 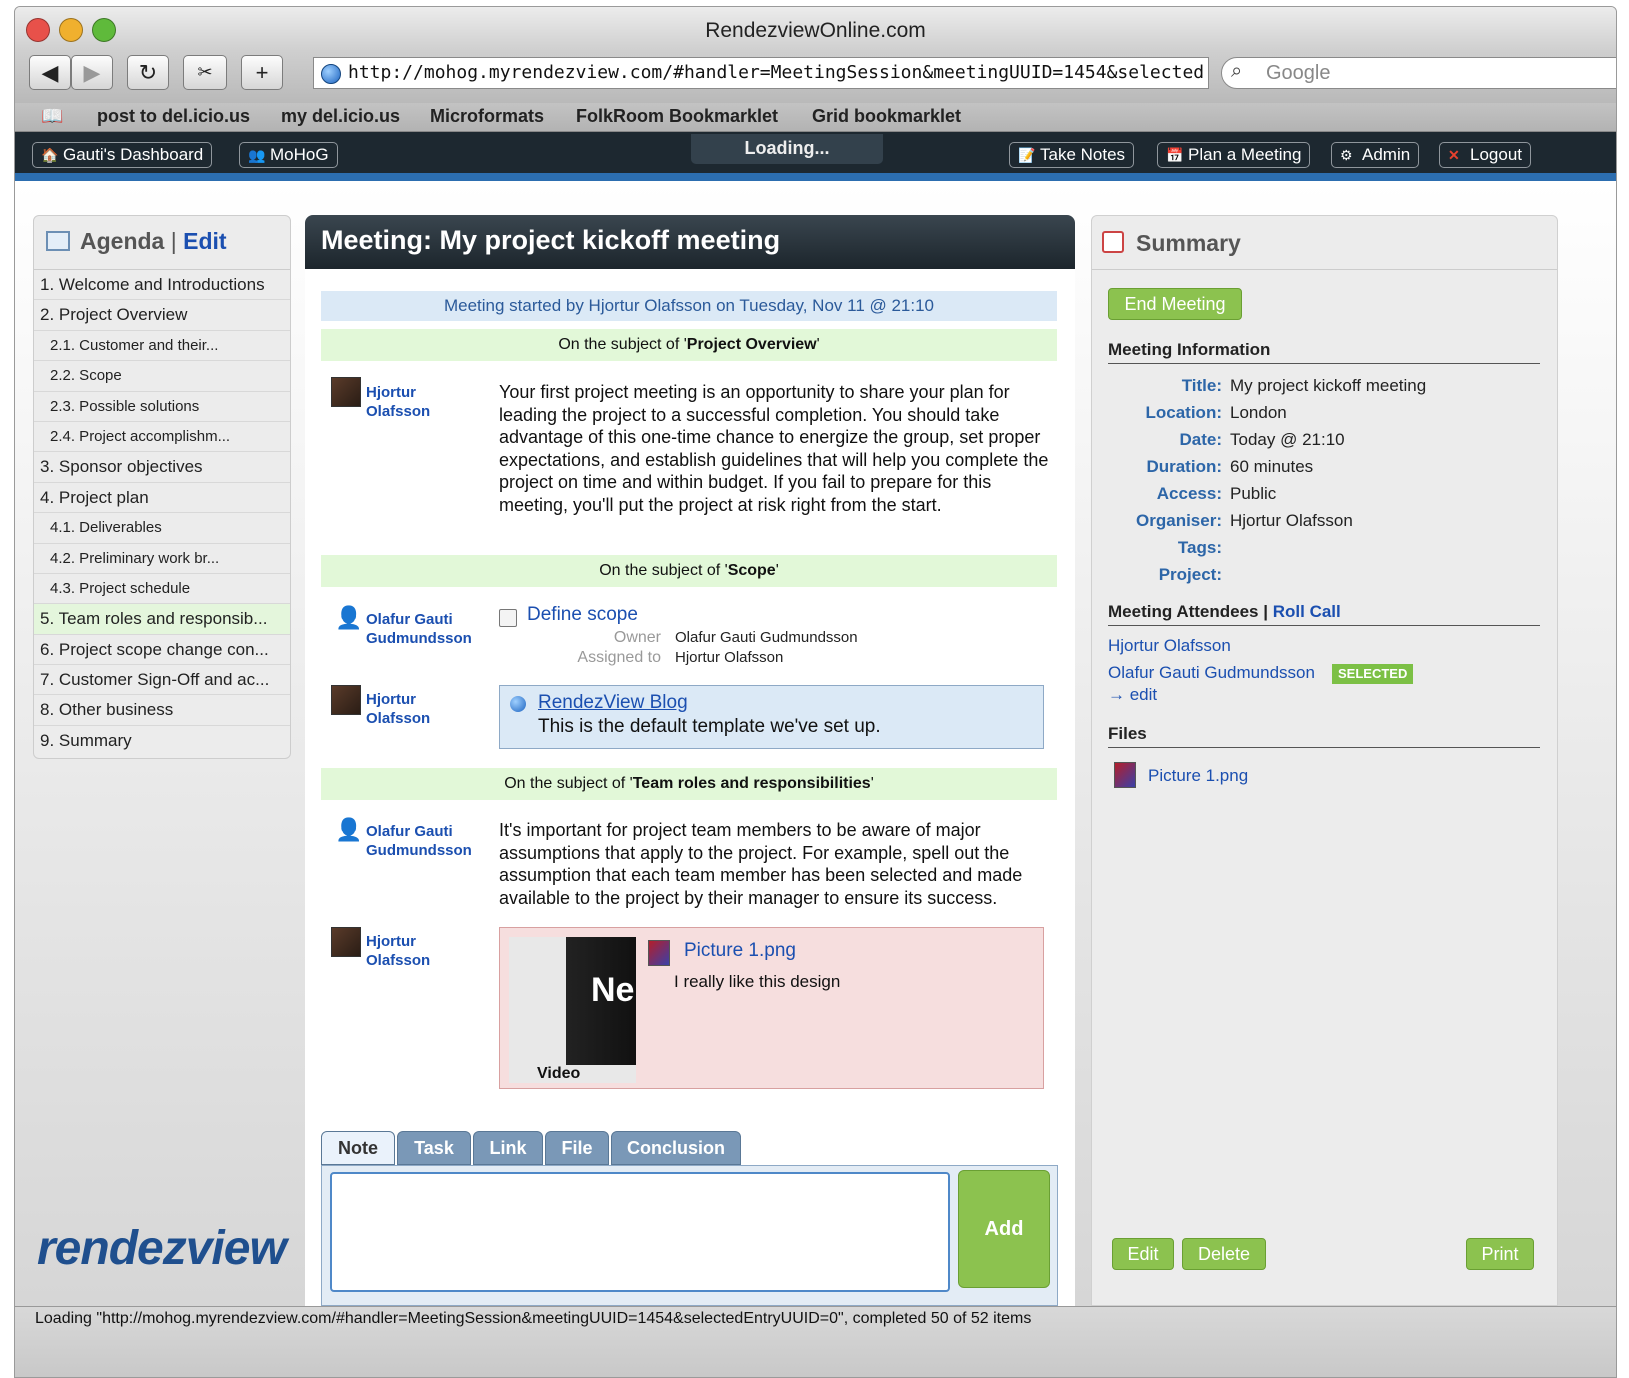 What do you see at coordinates (577, 1148) in the screenshot?
I see `tab-file: File` at bounding box center [577, 1148].